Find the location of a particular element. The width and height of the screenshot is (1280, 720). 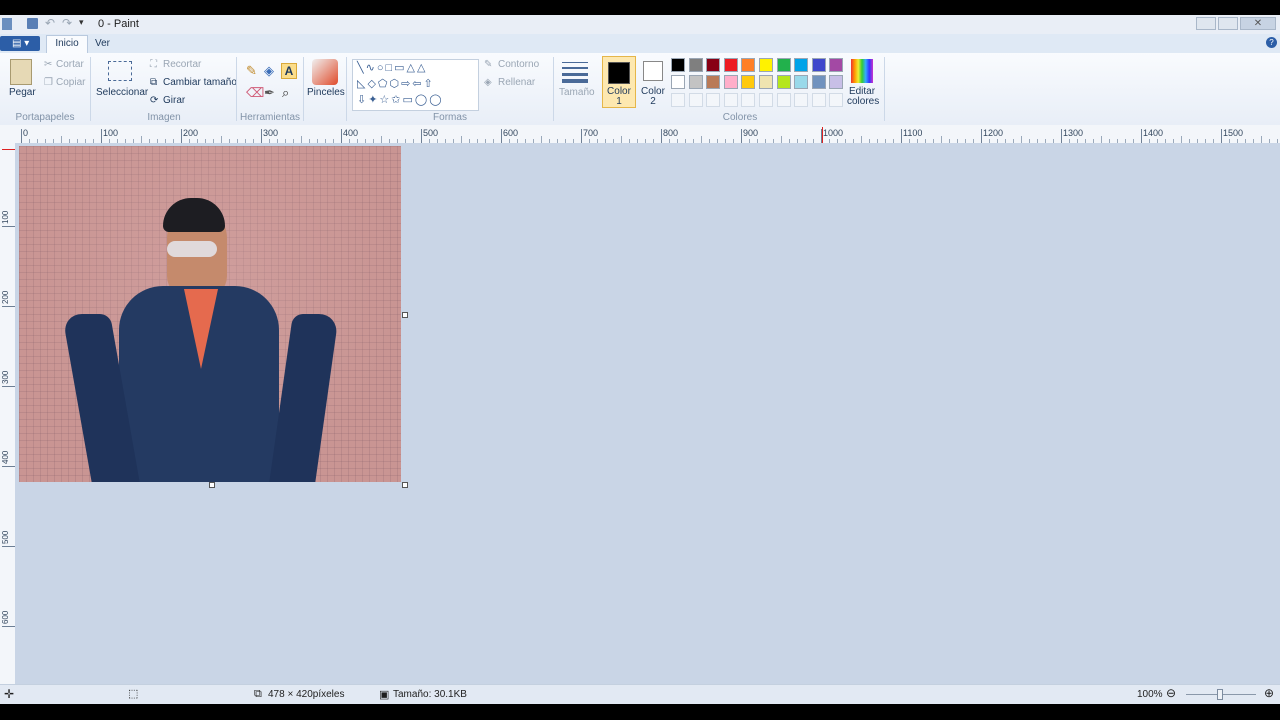

fill-bucket-icon: ◈ is located at coordinates (269, 71).